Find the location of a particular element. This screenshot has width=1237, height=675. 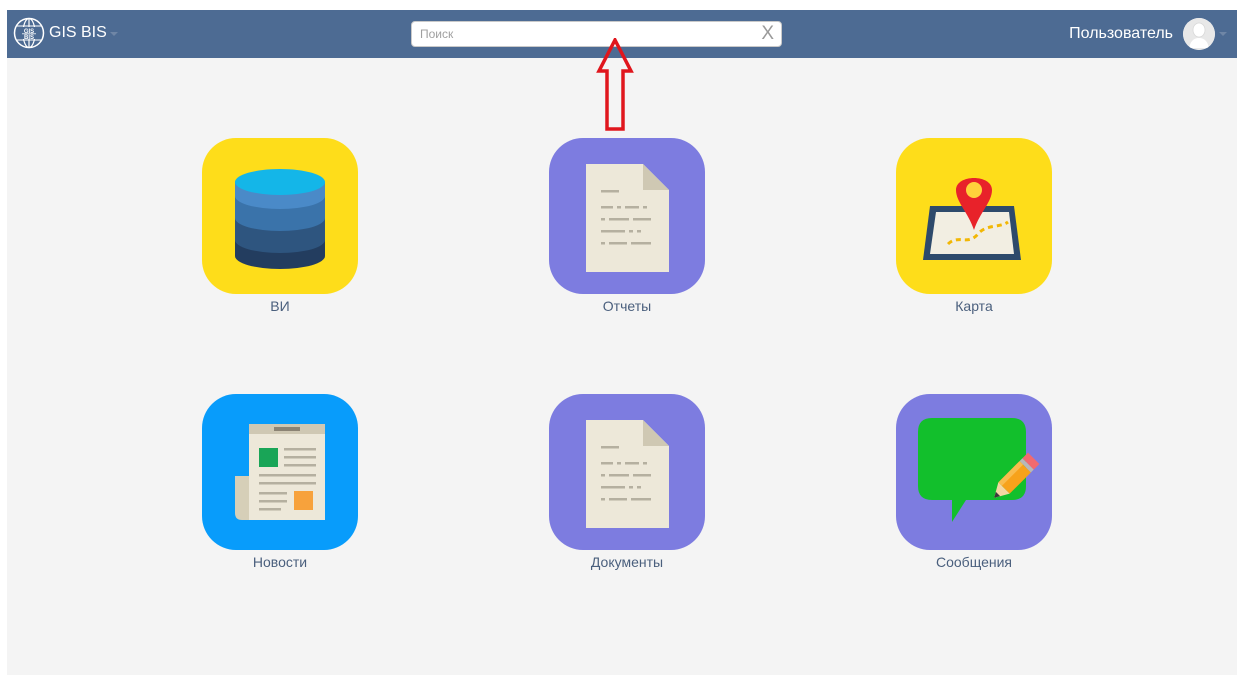

user-menu: Пользователь is located at coordinates (1148, 34).